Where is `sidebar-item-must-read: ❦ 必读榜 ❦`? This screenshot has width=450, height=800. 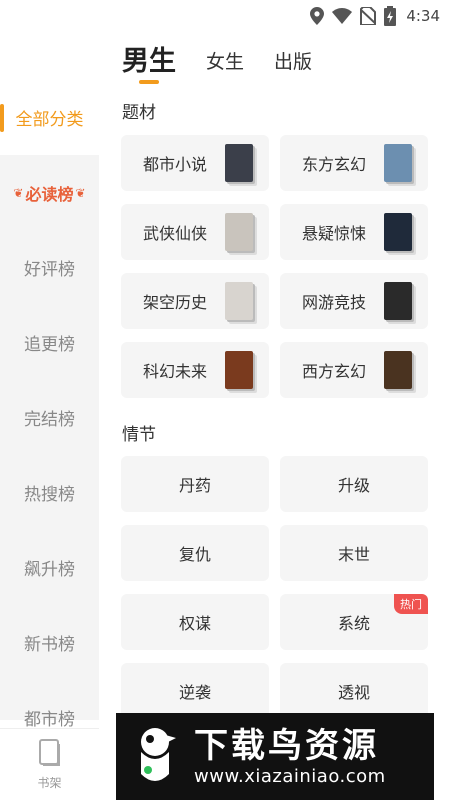 sidebar-item-must-read: ❦ 必读榜 ❦ is located at coordinates (49, 192).